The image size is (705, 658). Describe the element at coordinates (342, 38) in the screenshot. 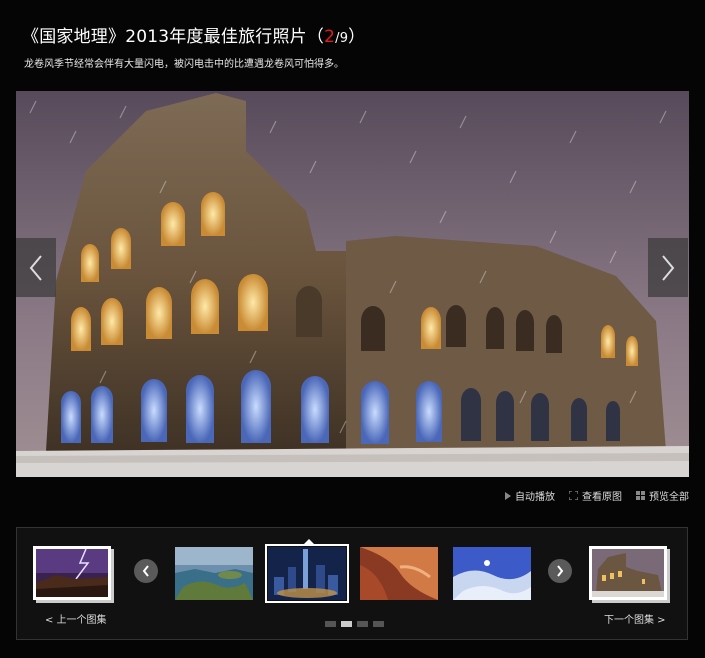

I see `total-count: /9` at that location.